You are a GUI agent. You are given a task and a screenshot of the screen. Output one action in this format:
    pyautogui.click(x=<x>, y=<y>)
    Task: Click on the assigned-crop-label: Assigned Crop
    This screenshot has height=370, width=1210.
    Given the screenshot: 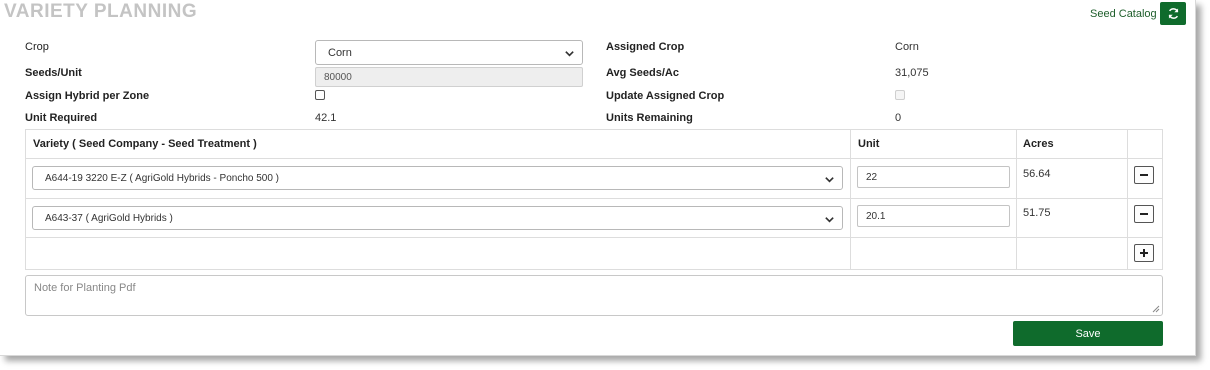 What is the action you would take?
    pyautogui.click(x=645, y=47)
    